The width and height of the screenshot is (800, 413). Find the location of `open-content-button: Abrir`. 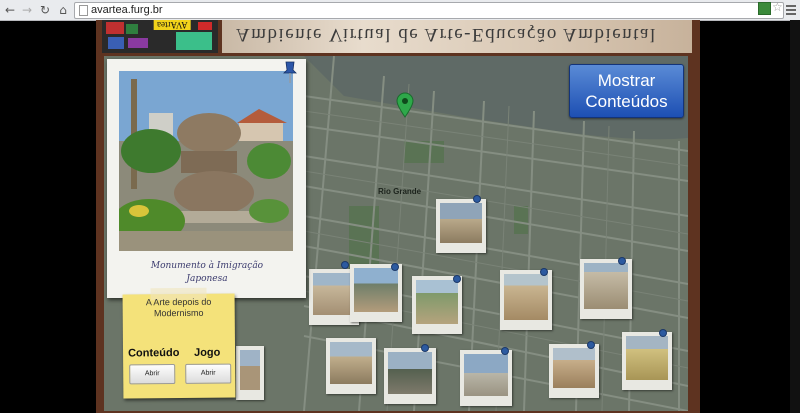

open-content-button: Abrir is located at coordinates (152, 374).